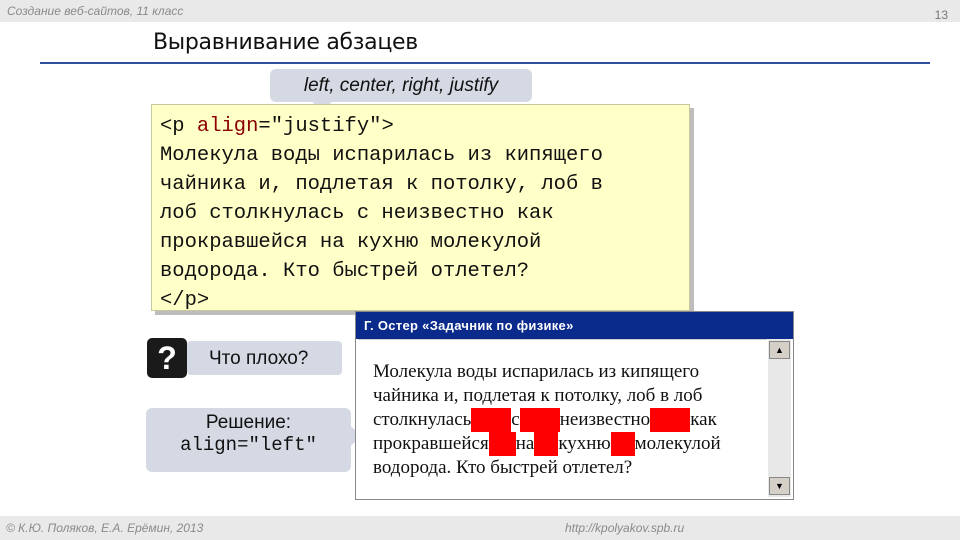 The image size is (960, 540). I want to click on scroll-down-icon: ▼, so click(779, 486).